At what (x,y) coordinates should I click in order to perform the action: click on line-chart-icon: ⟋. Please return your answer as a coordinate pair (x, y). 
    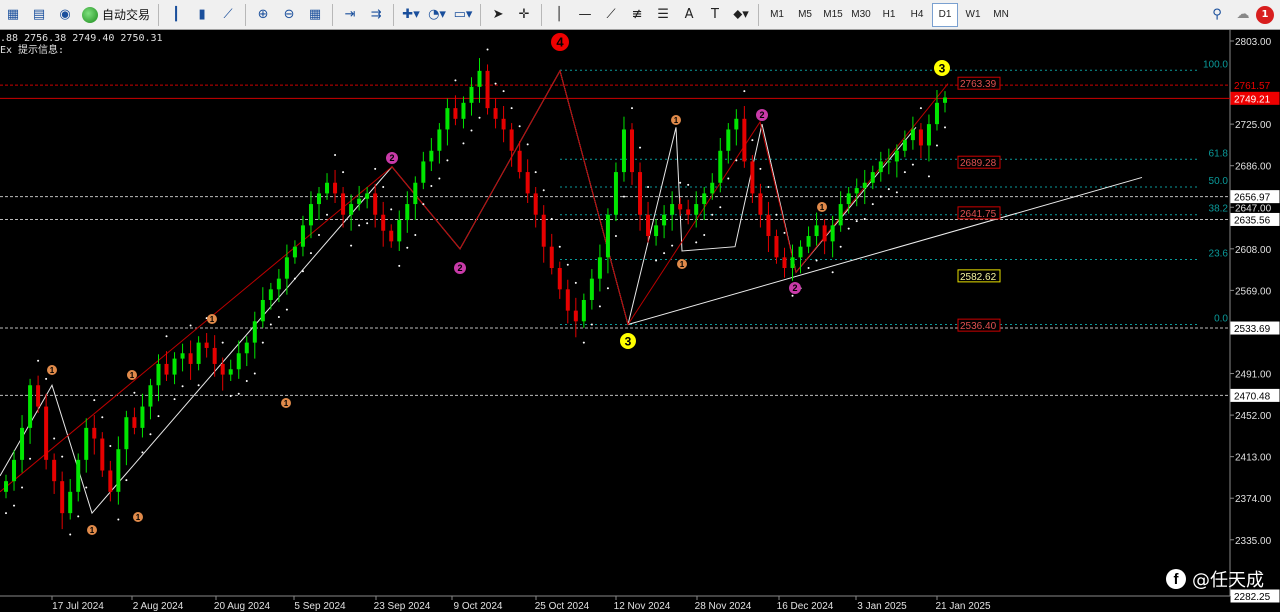
    Looking at the image, I should click on (228, 15).